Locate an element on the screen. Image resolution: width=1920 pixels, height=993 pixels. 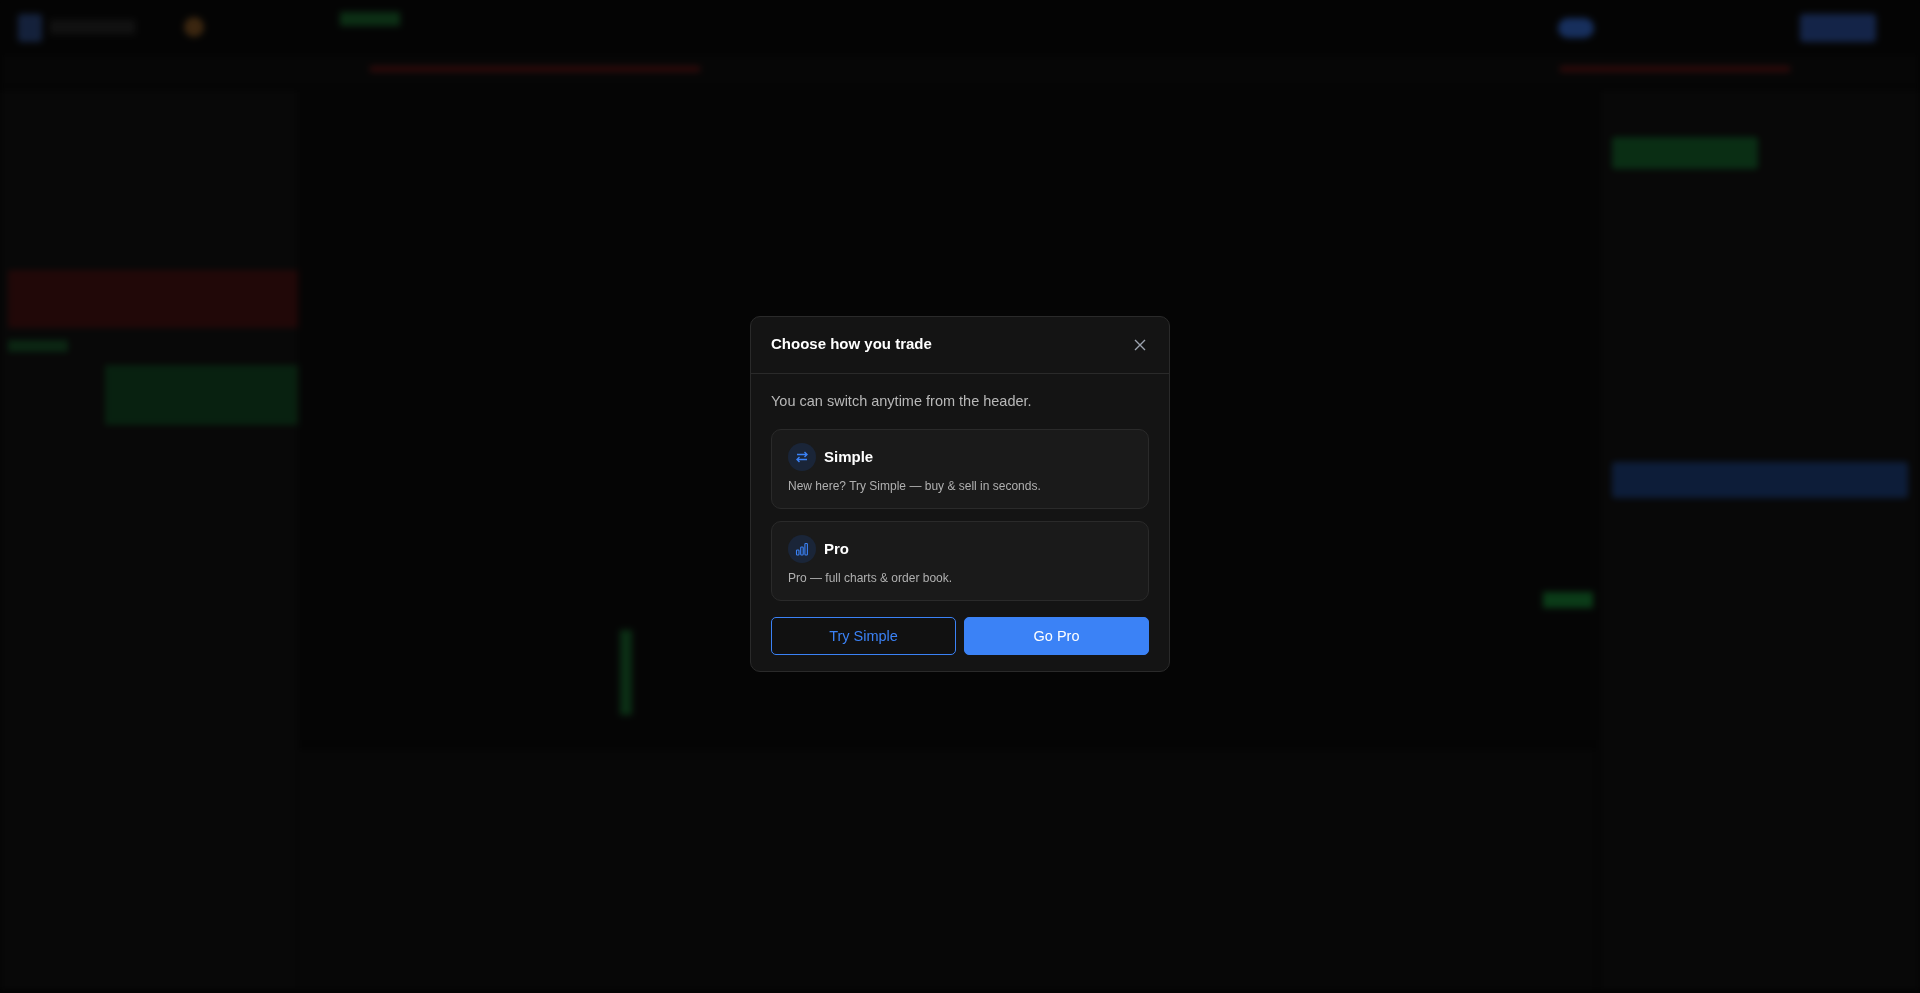
bar-chart-icon is located at coordinates (802, 549).